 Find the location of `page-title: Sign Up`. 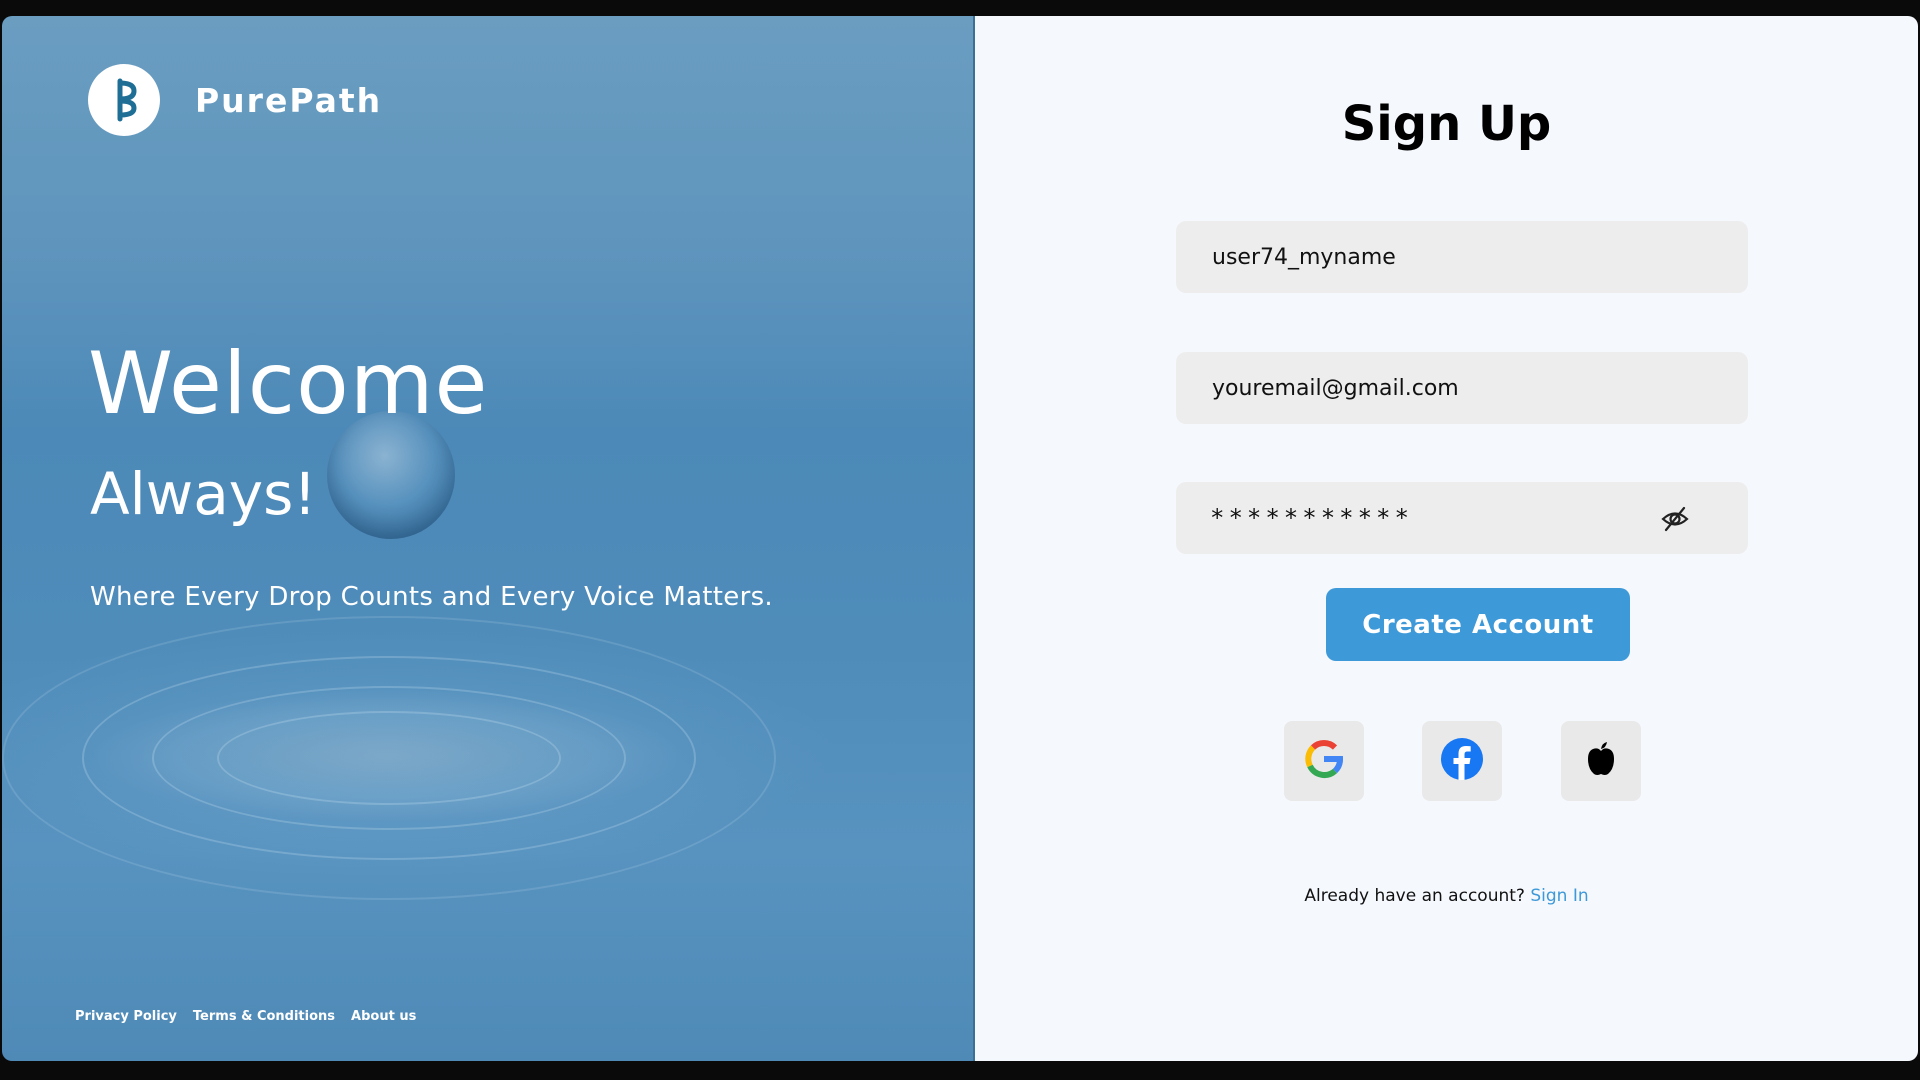

page-title: Sign Up is located at coordinates (1446, 124).